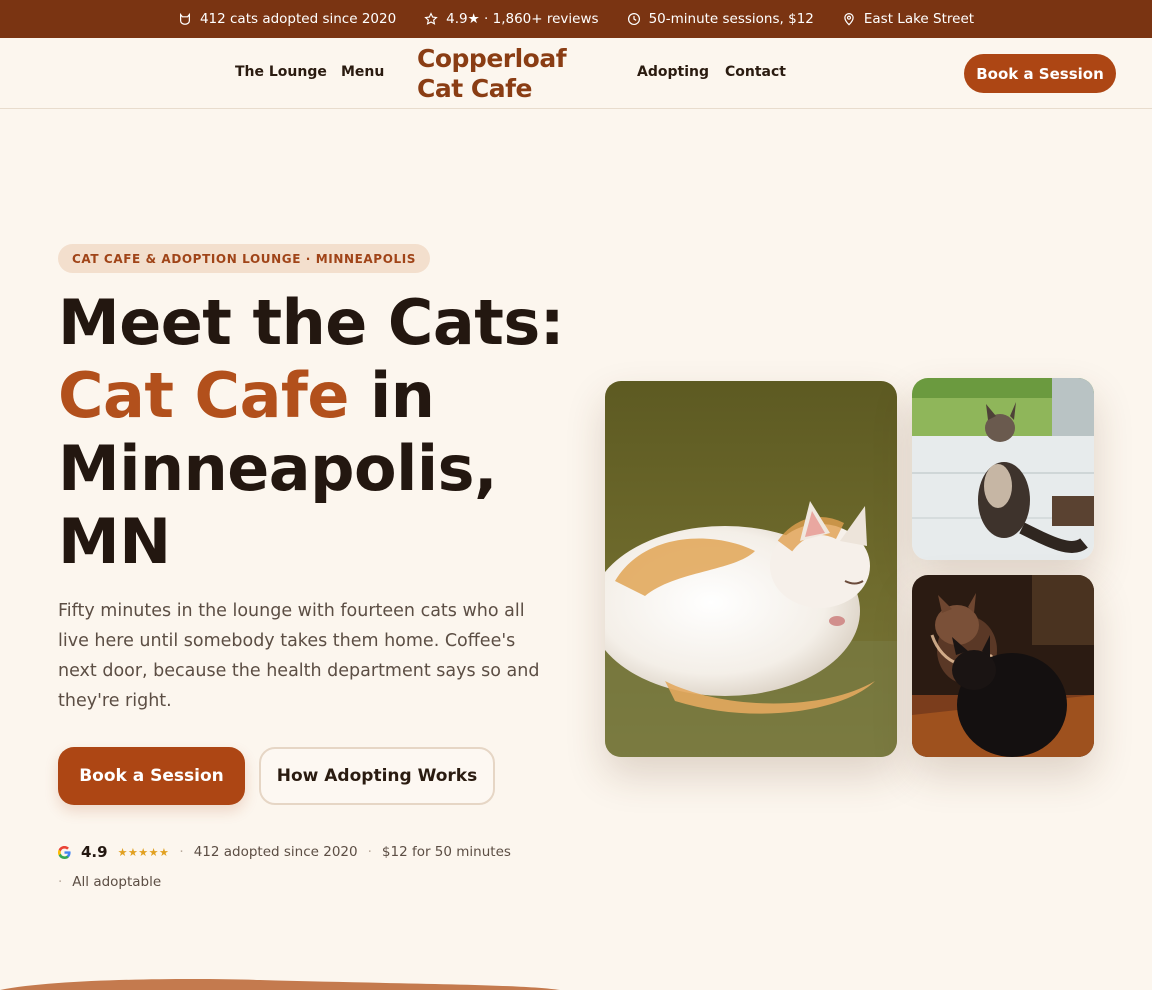  What do you see at coordinates (1003, 666) in the screenshot?
I see `photo-two-cats-sunlight` at bounding box center [1003, 666].